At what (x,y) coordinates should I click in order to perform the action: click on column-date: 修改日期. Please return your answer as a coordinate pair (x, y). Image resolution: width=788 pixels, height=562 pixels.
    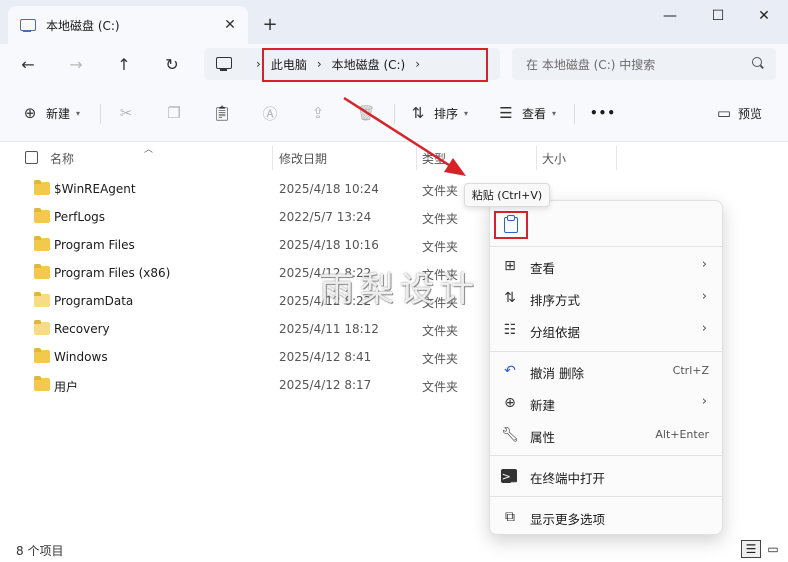
    Looking at the image, I should click on (303, 158).